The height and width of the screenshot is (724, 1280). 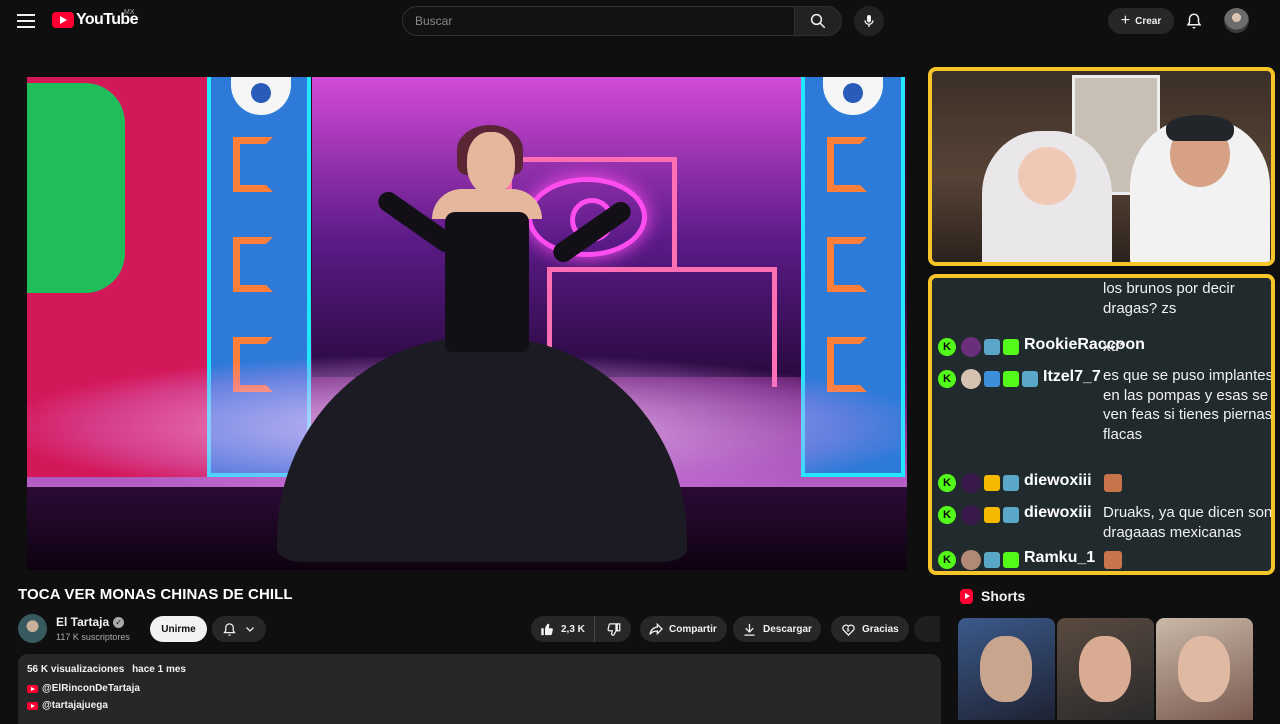 I want to click on performer-head, so click(x=491, y=163).